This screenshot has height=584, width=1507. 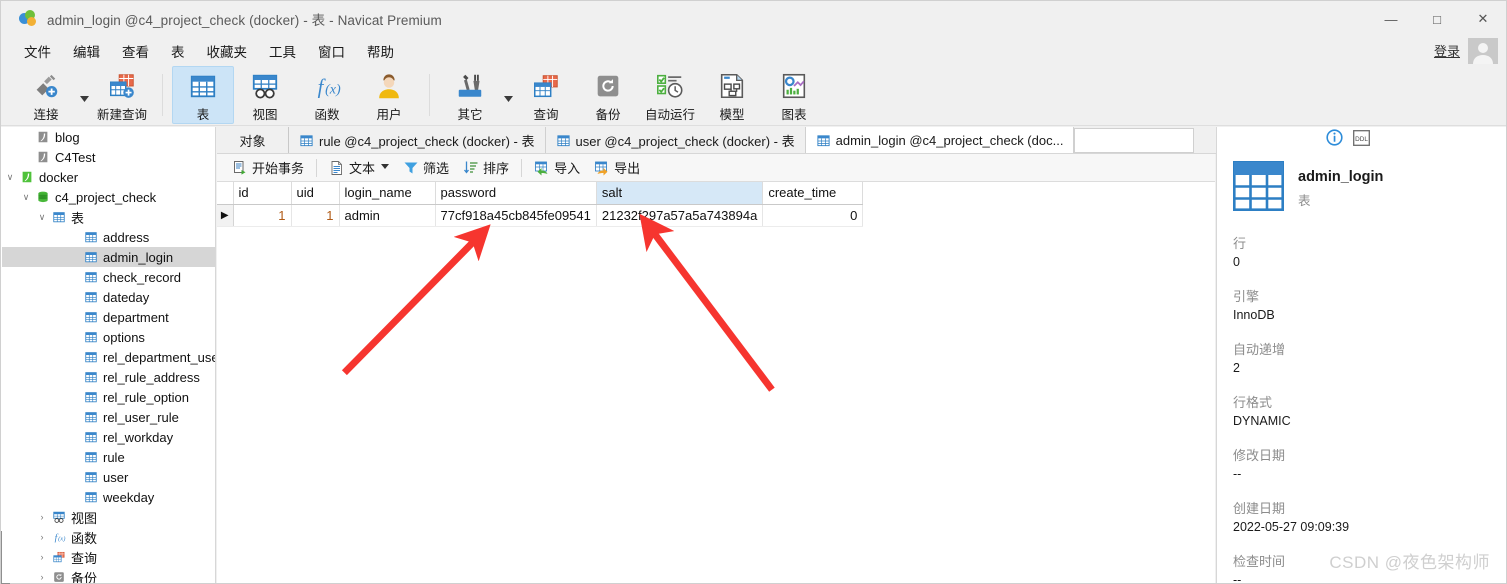 What do you see at coordinates (108, 575) in the screenshot?
I see `tree-item-: › 备份` at bounding box center [108, 575].